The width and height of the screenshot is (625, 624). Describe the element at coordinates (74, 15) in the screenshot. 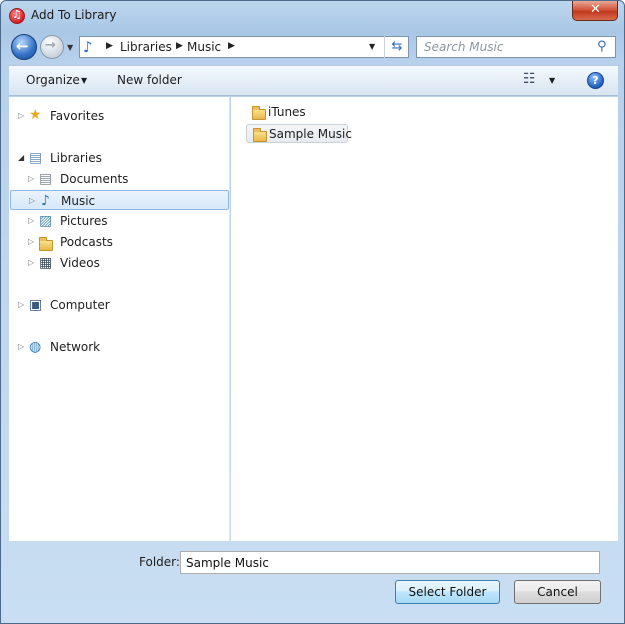

I see `window-title: Add To Library` at that location.